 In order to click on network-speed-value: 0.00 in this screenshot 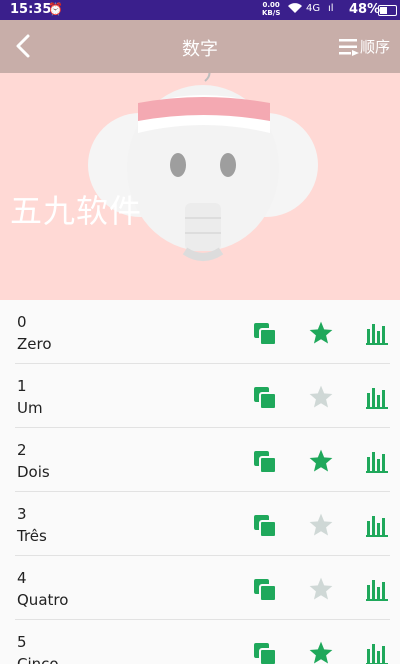, I will do `click(271, 5)`.